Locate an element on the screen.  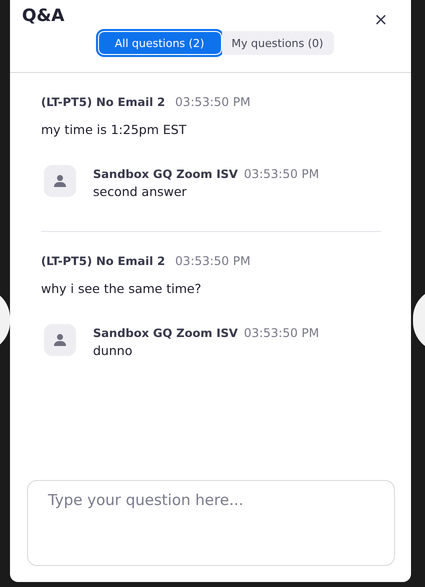
question-text: my time is 1:25pm EST is located at coordinates (114, 129).